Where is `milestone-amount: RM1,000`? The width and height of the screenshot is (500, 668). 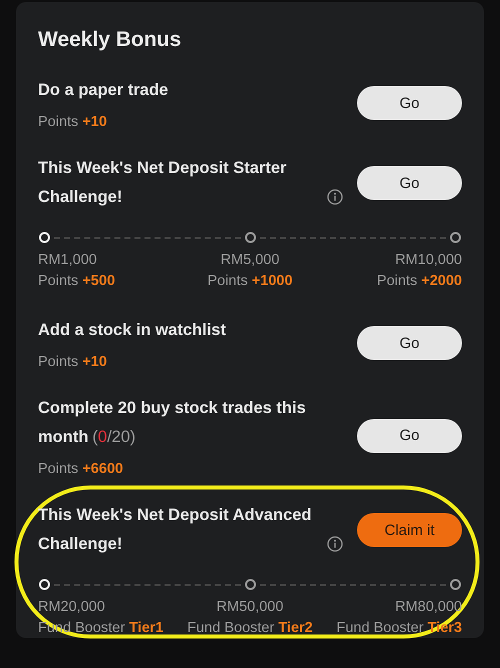 milestone-amount: RM1,000 is located at coordinates (68, 260).